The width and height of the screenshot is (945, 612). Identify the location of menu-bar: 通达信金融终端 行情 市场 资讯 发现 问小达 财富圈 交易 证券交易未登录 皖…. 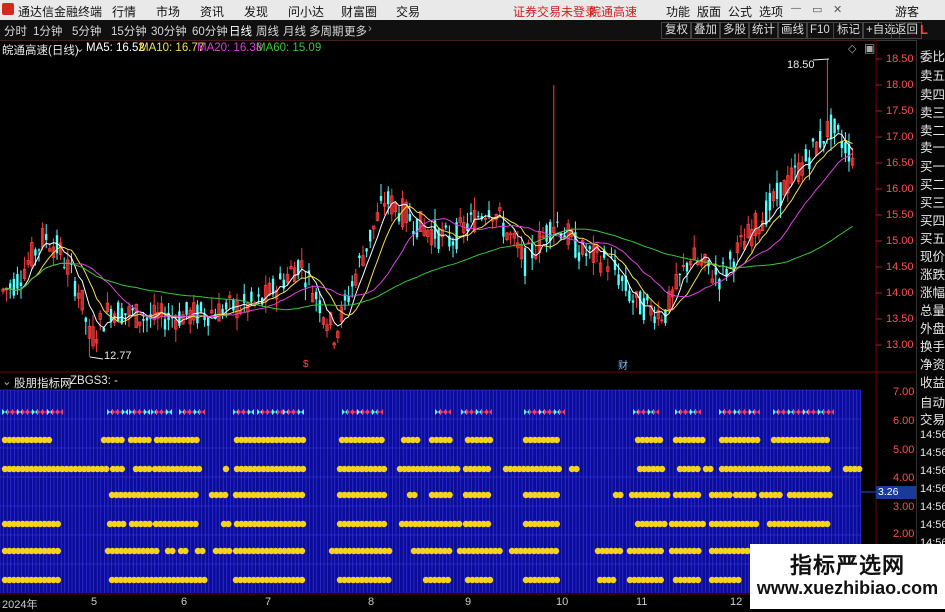
(472, 10).